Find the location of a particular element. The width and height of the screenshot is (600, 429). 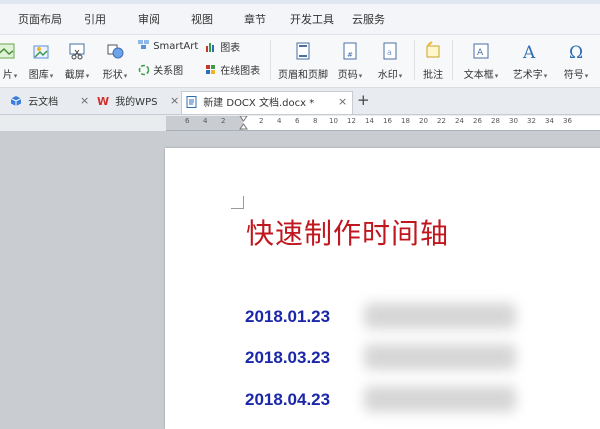

relation-diagram-button: 关系图 is located at coordinates (160, 69).